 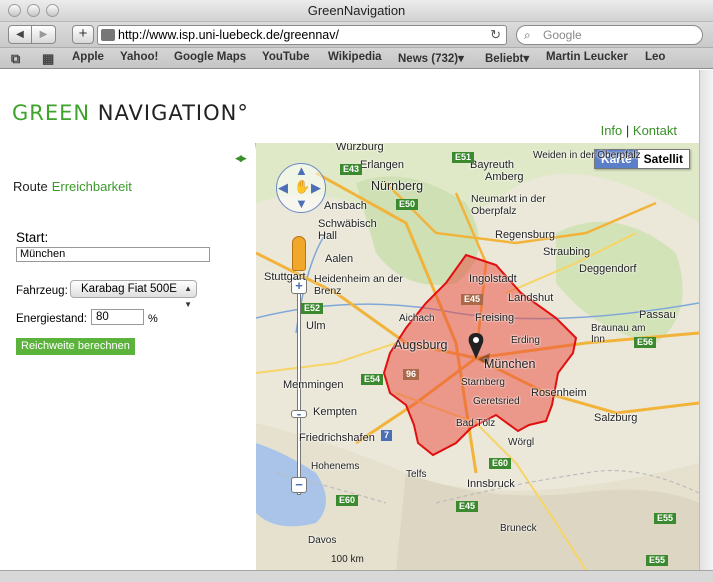 What do you see at coordinates (20, 34) in the screenshot?
I see `back-button: ◀` at bounding box center [20, 34].